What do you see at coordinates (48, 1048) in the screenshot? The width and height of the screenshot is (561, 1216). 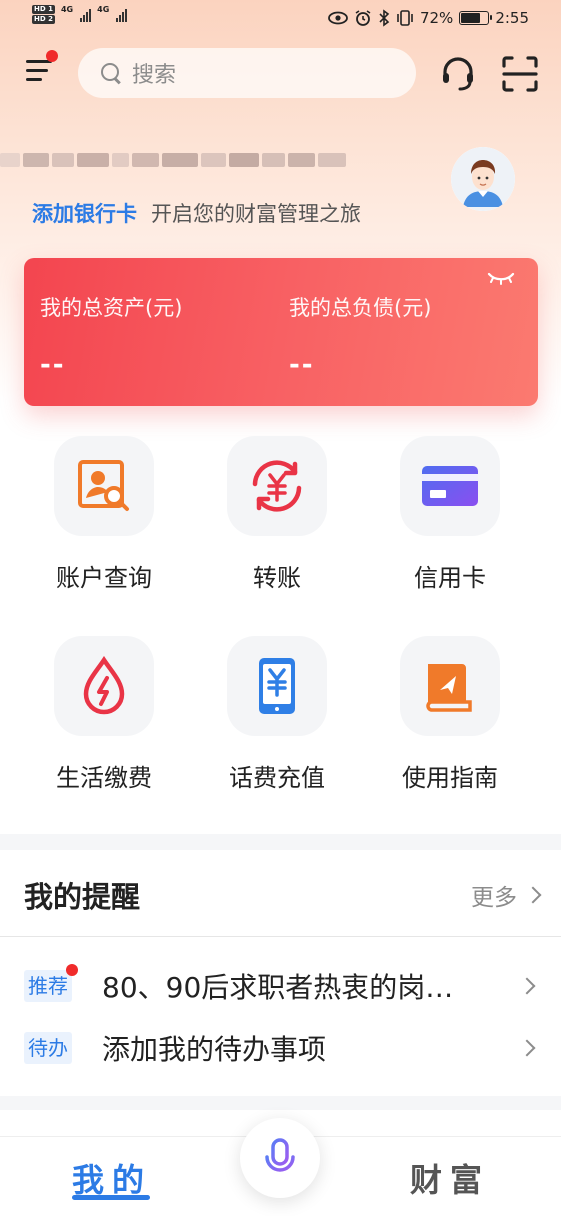 I see `reminder-tag: 待办` at bounding box center [48, 1048].